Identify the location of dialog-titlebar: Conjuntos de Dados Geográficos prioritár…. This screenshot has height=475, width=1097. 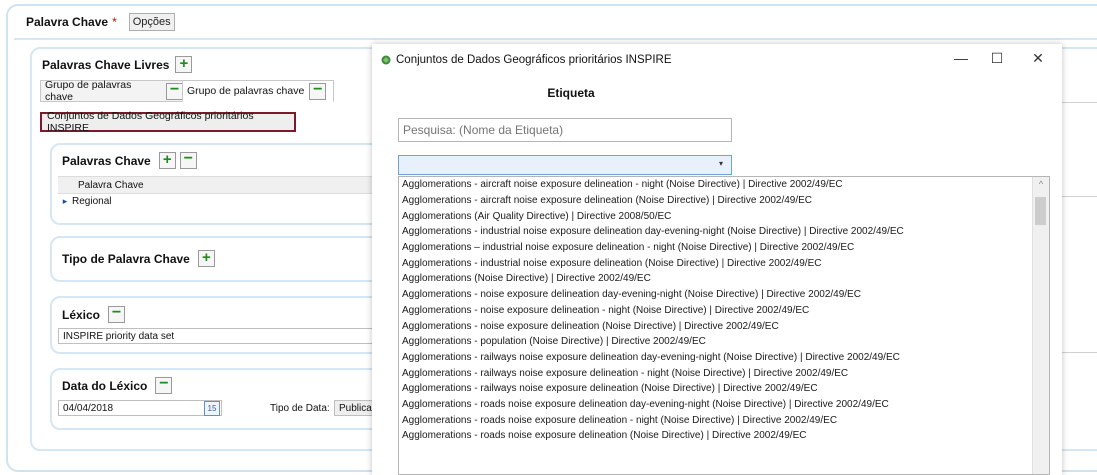
(526, 60).